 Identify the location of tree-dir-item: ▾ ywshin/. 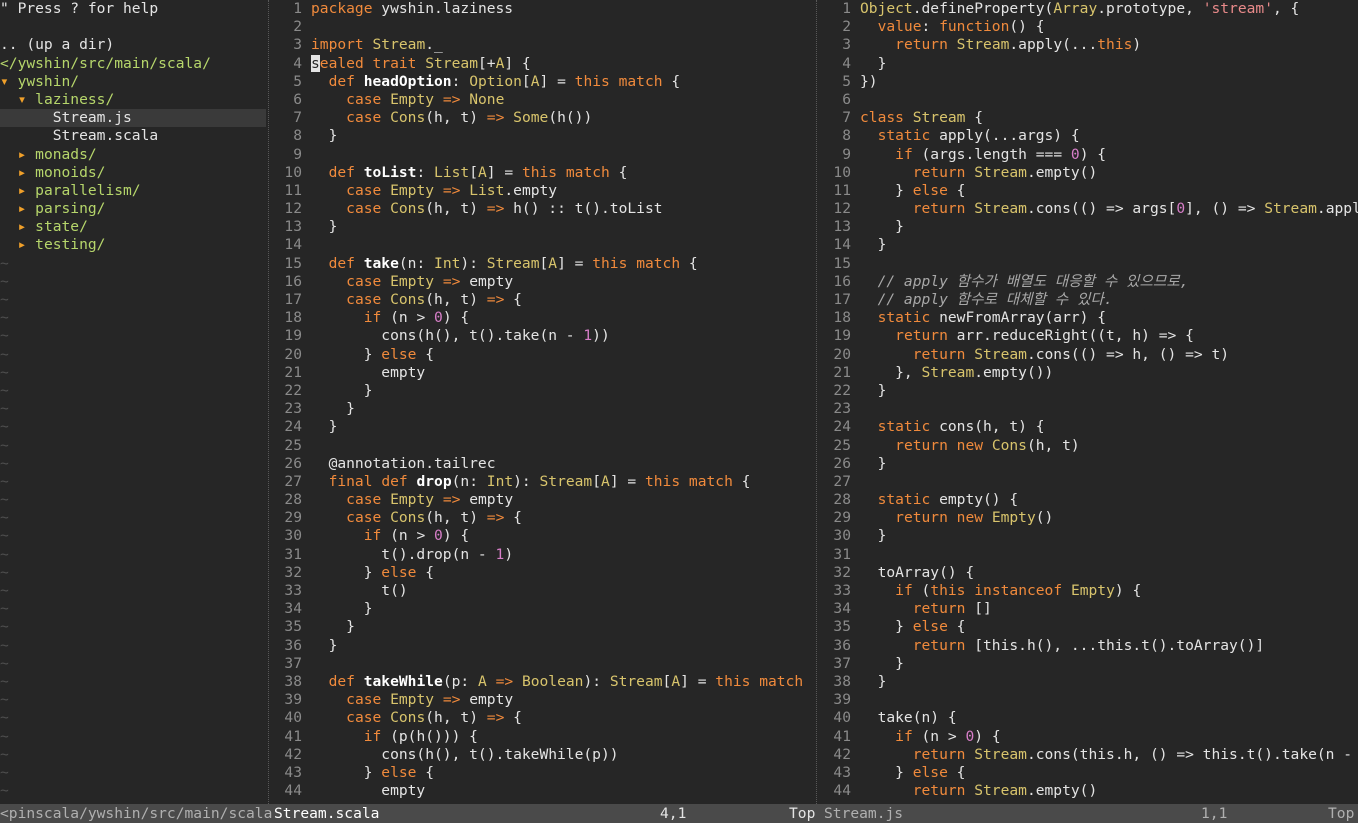
(133, 82).